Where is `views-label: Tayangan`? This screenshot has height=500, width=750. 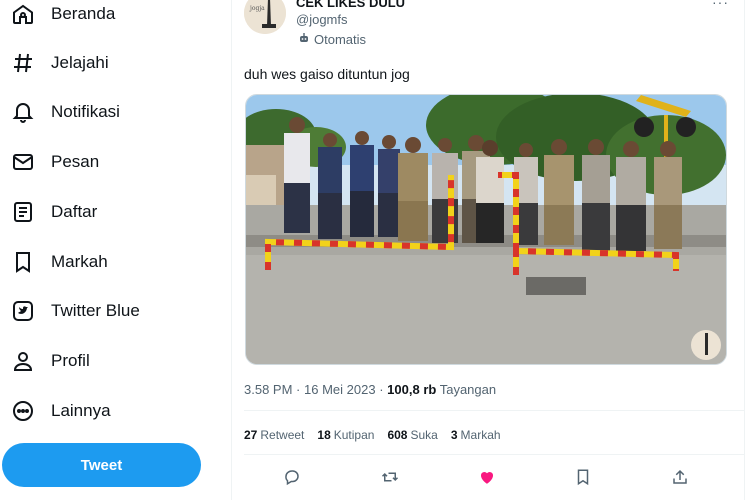 views-label: Tayangan is located at coordinates (468, 389).